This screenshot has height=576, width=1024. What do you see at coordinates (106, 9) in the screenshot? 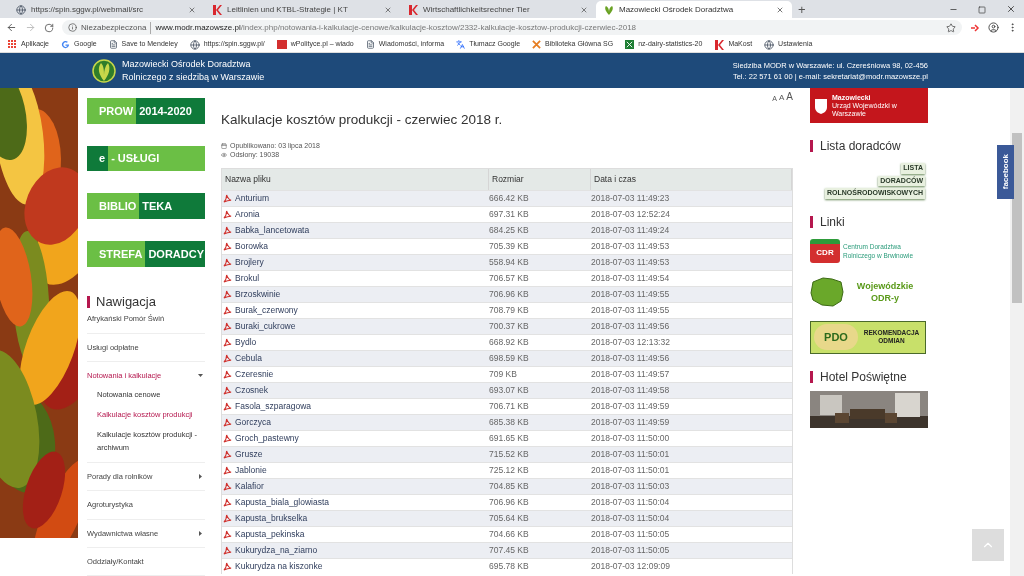
I see `browser-tab: https://spin.sggw.pl/webmail/src` at bounding box center [106, 9].